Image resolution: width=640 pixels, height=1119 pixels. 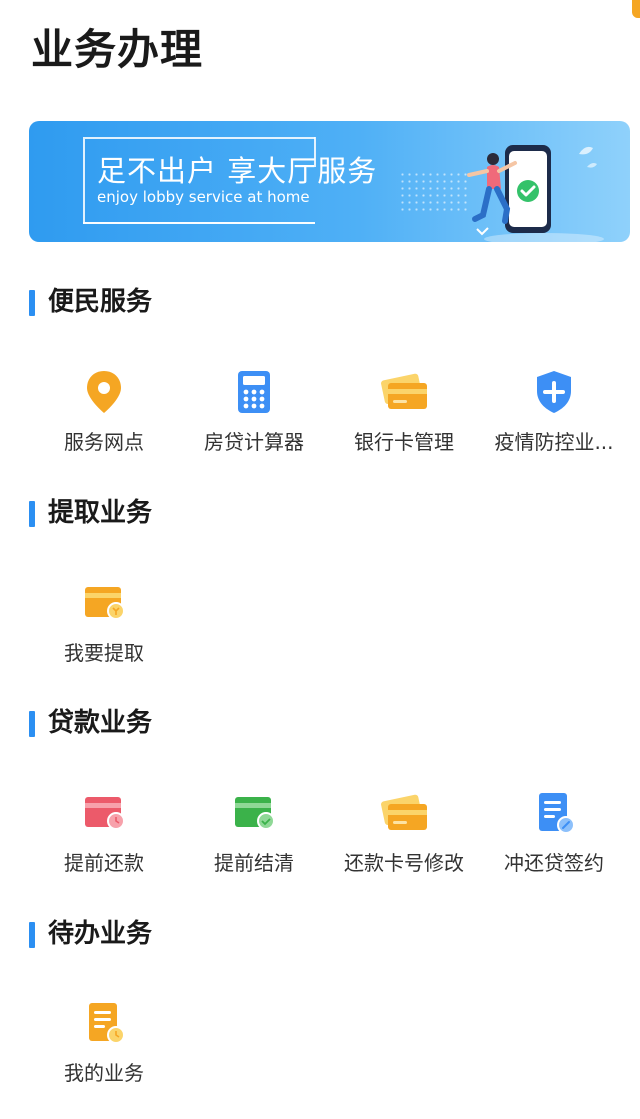 What do you see at coordinates (554, 392) in the screenshot?
I see `shield-plus-icon` at bounding box center [554, 392].